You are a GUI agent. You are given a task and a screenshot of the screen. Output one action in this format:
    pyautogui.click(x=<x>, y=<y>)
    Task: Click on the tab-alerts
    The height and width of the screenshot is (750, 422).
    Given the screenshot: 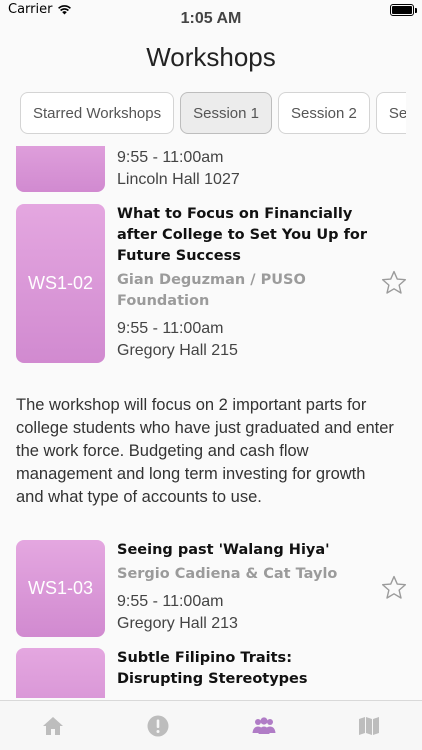 What is the action you would take?
    pyautogui.click(x=159, y=725)
    